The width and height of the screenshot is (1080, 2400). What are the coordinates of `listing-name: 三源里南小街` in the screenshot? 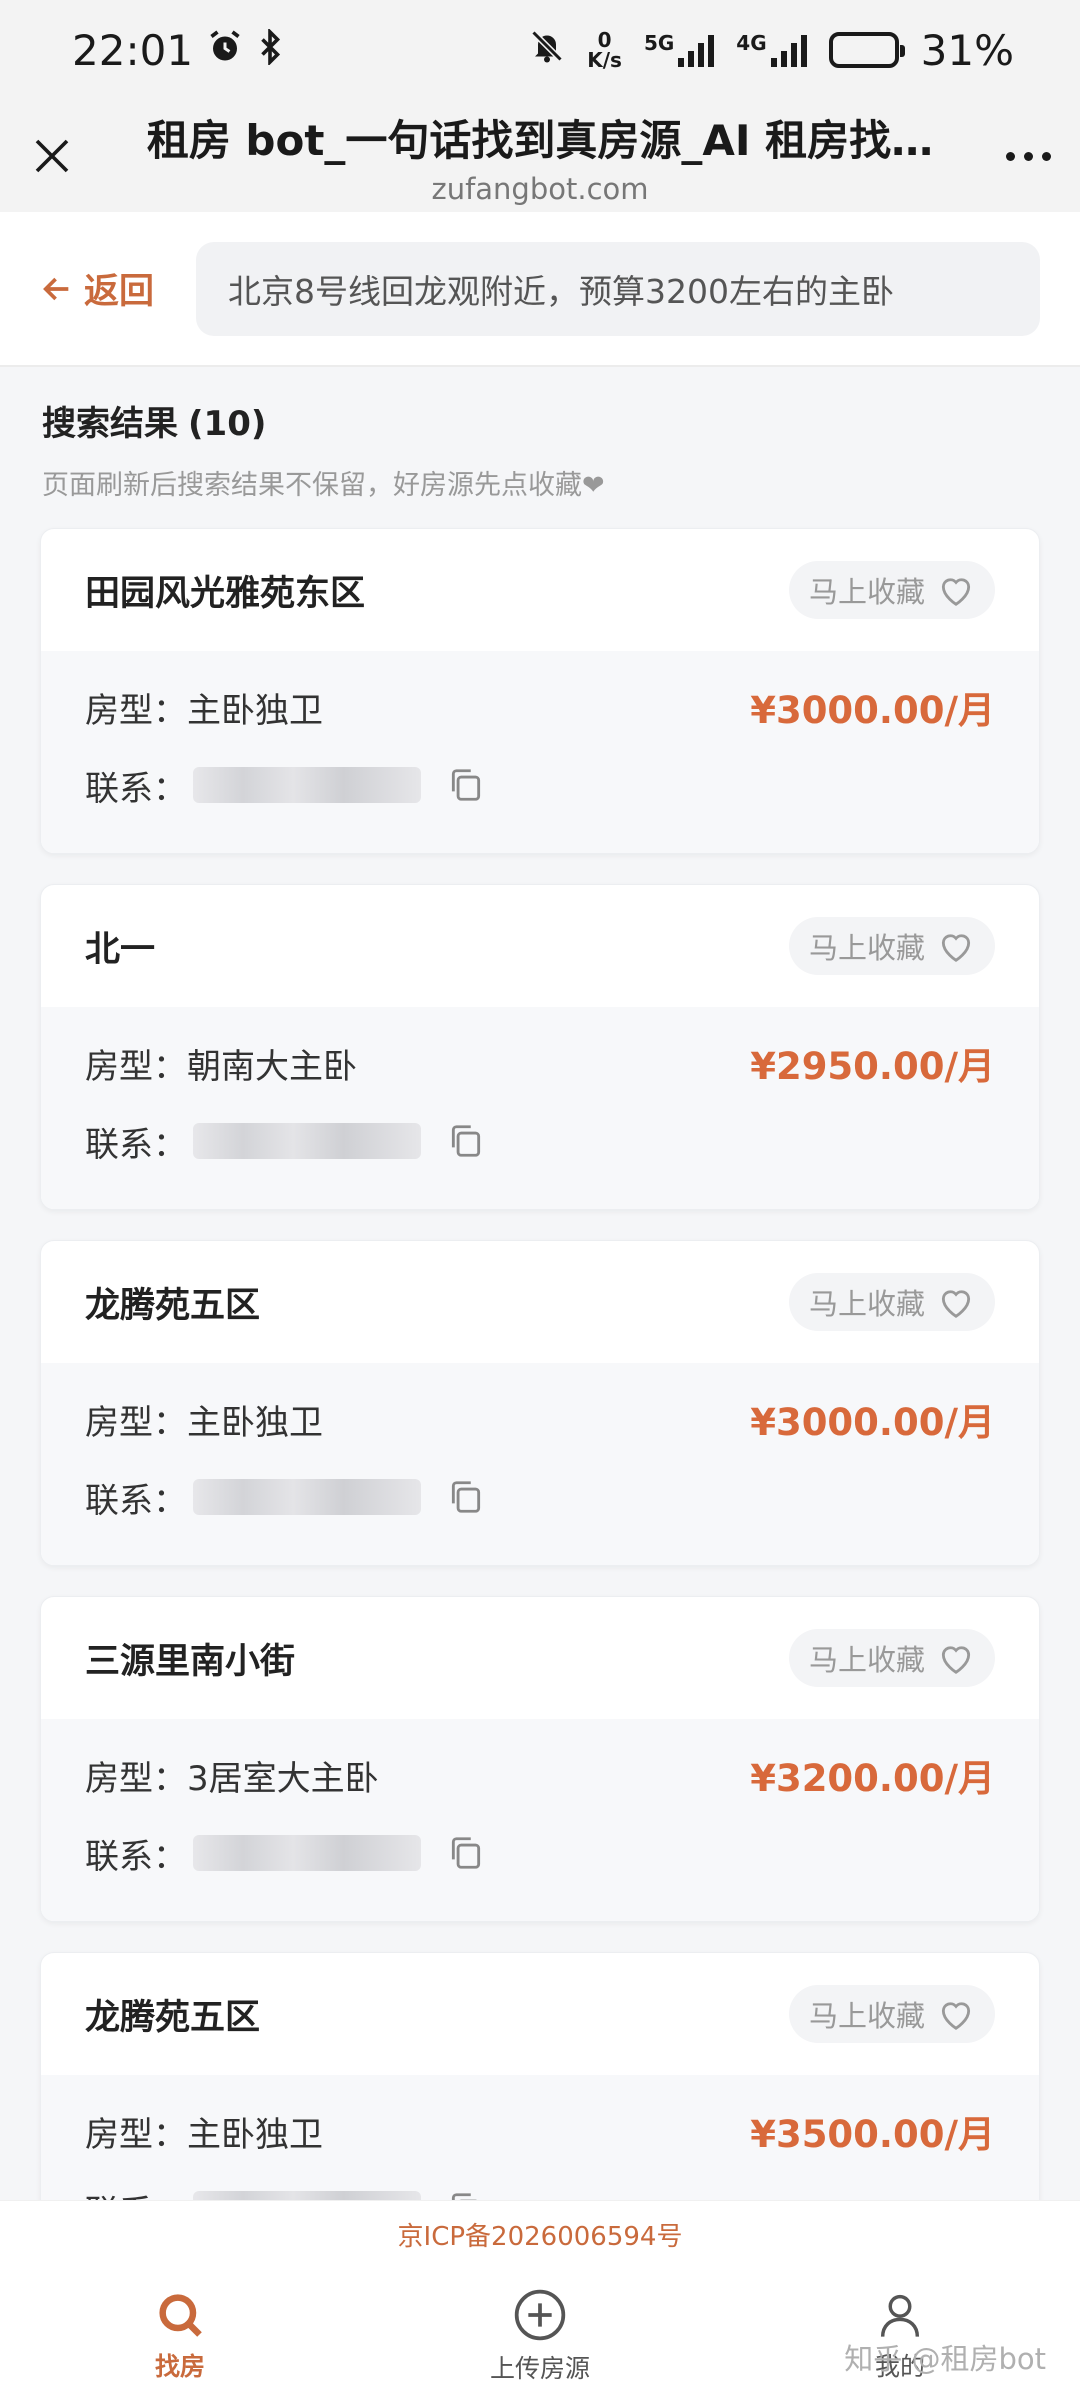 It's located at (190, 1661).